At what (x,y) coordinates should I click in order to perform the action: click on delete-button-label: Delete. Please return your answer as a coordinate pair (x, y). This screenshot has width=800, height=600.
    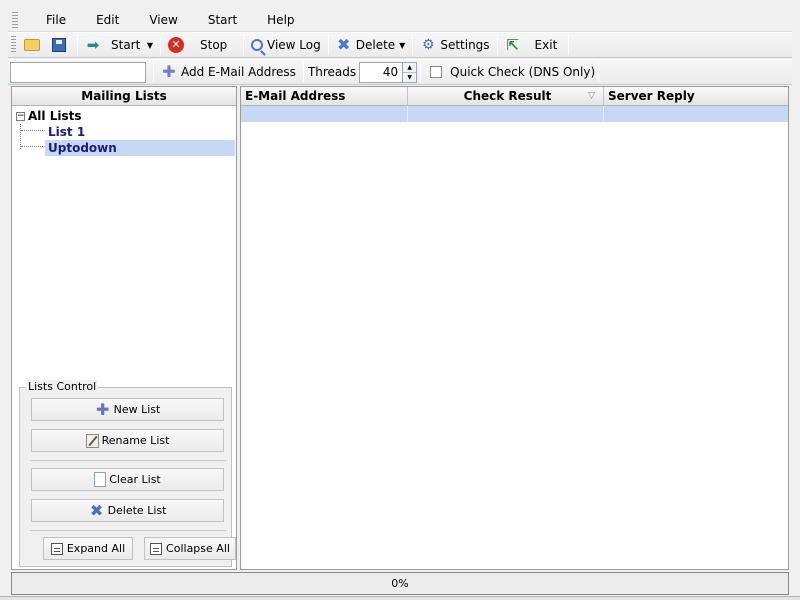
    Looking at the image, I should click on (375, 45).